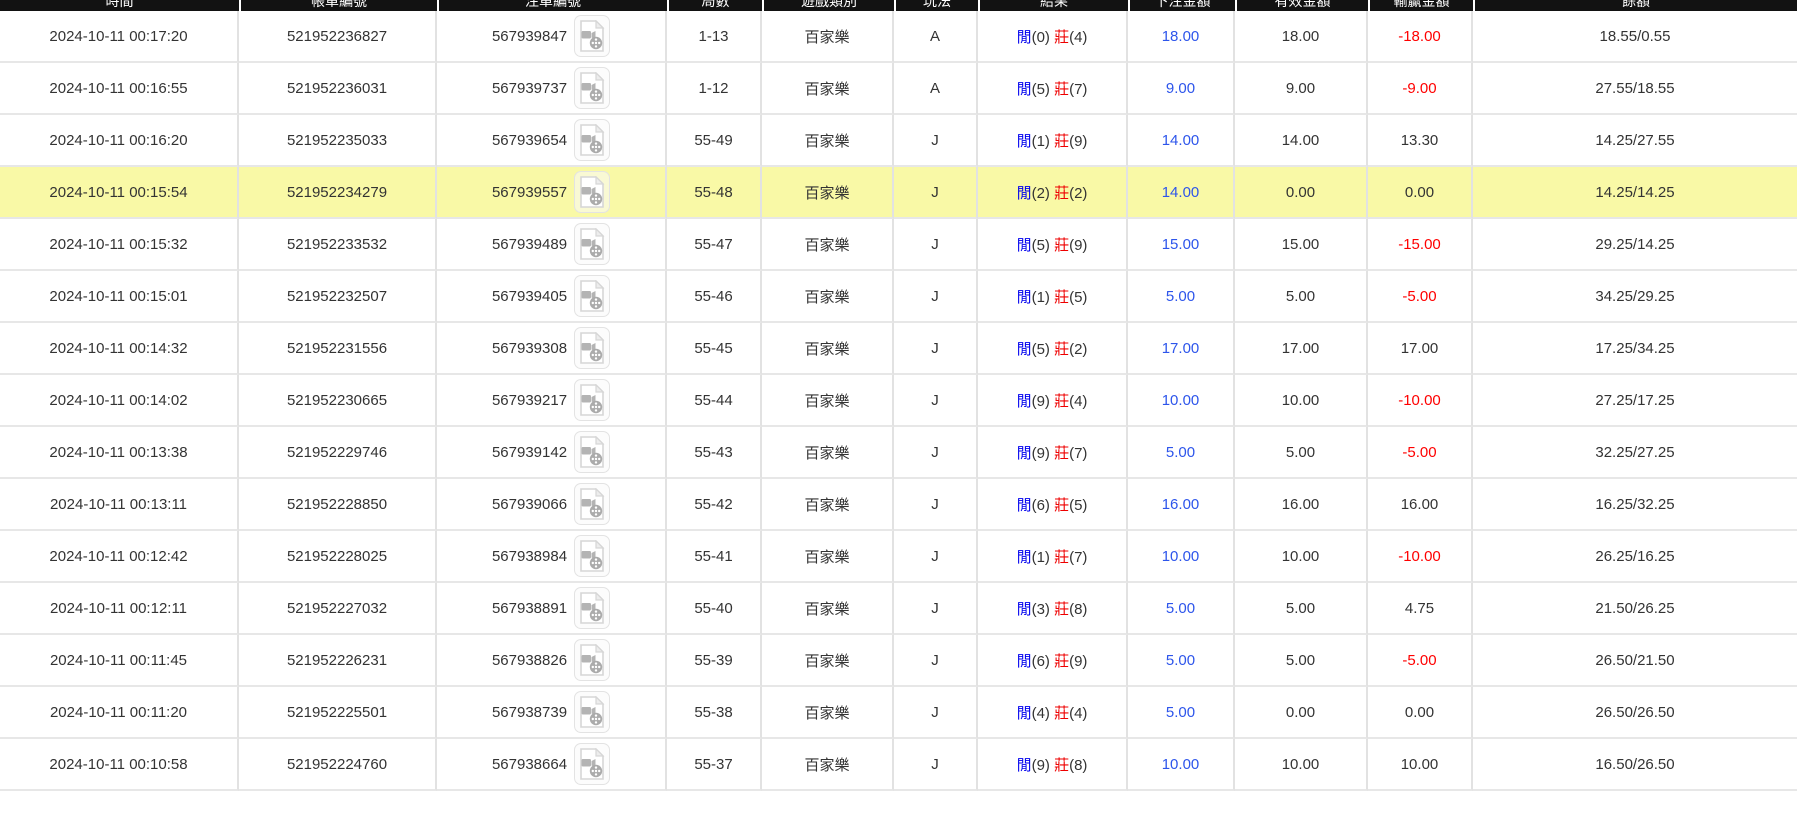  Describe the element at coordinates (119, 89) in the screenshot. I see `cell-time: 2024-10-11 00:16:55` at that location.